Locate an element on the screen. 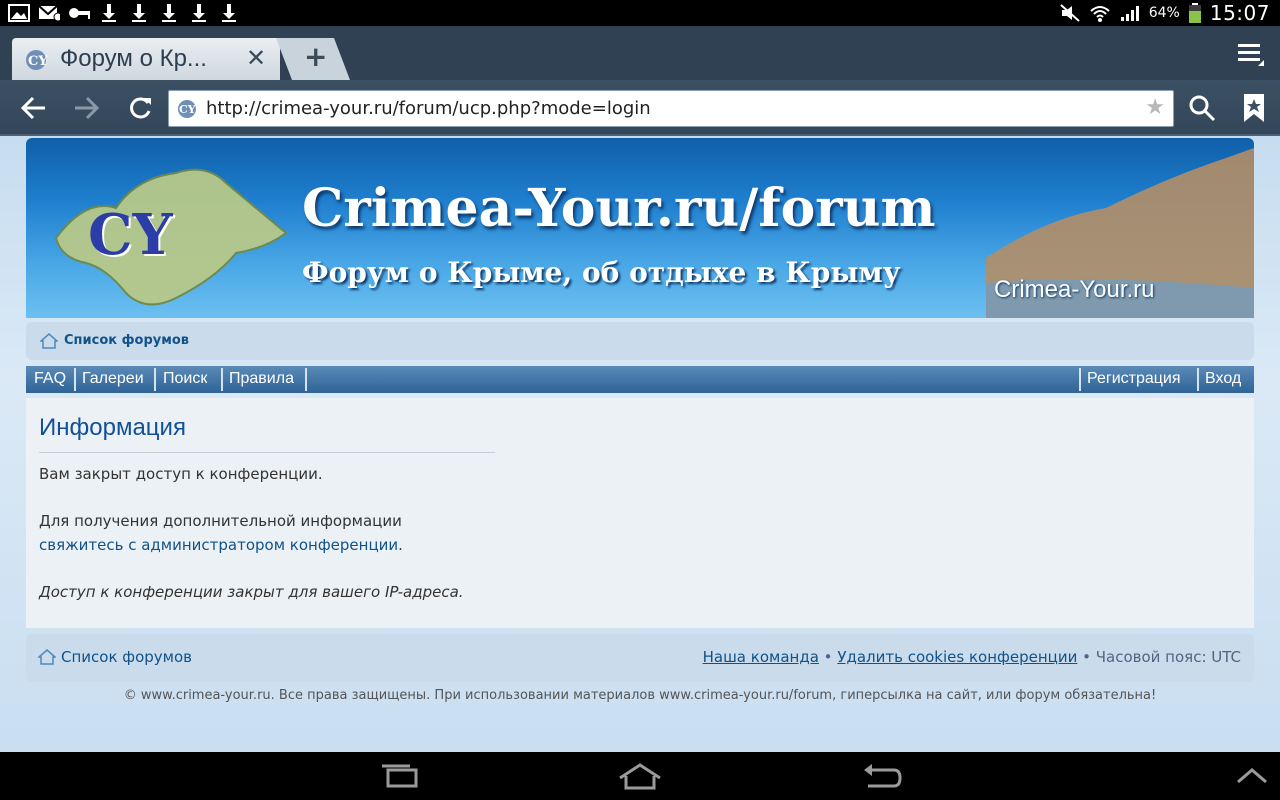 Image resolution: width=1280 pixels, height=800 pixels. mail-icon is located at coordinates (49, 13).